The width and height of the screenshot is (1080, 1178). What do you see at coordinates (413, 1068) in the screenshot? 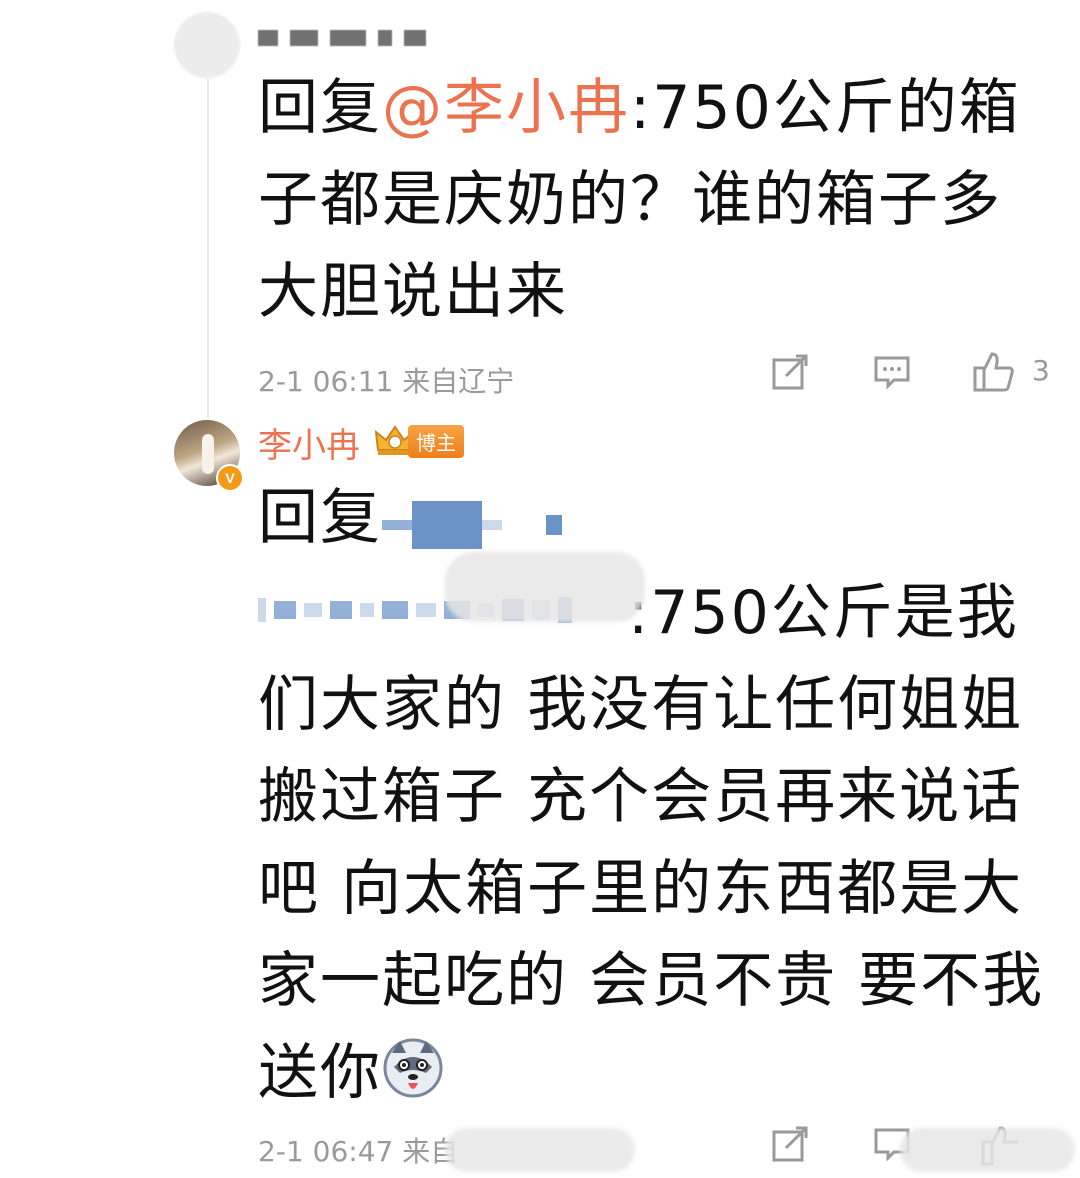
I see `husky-emoji-icon` at bounding box center [413, 1068].